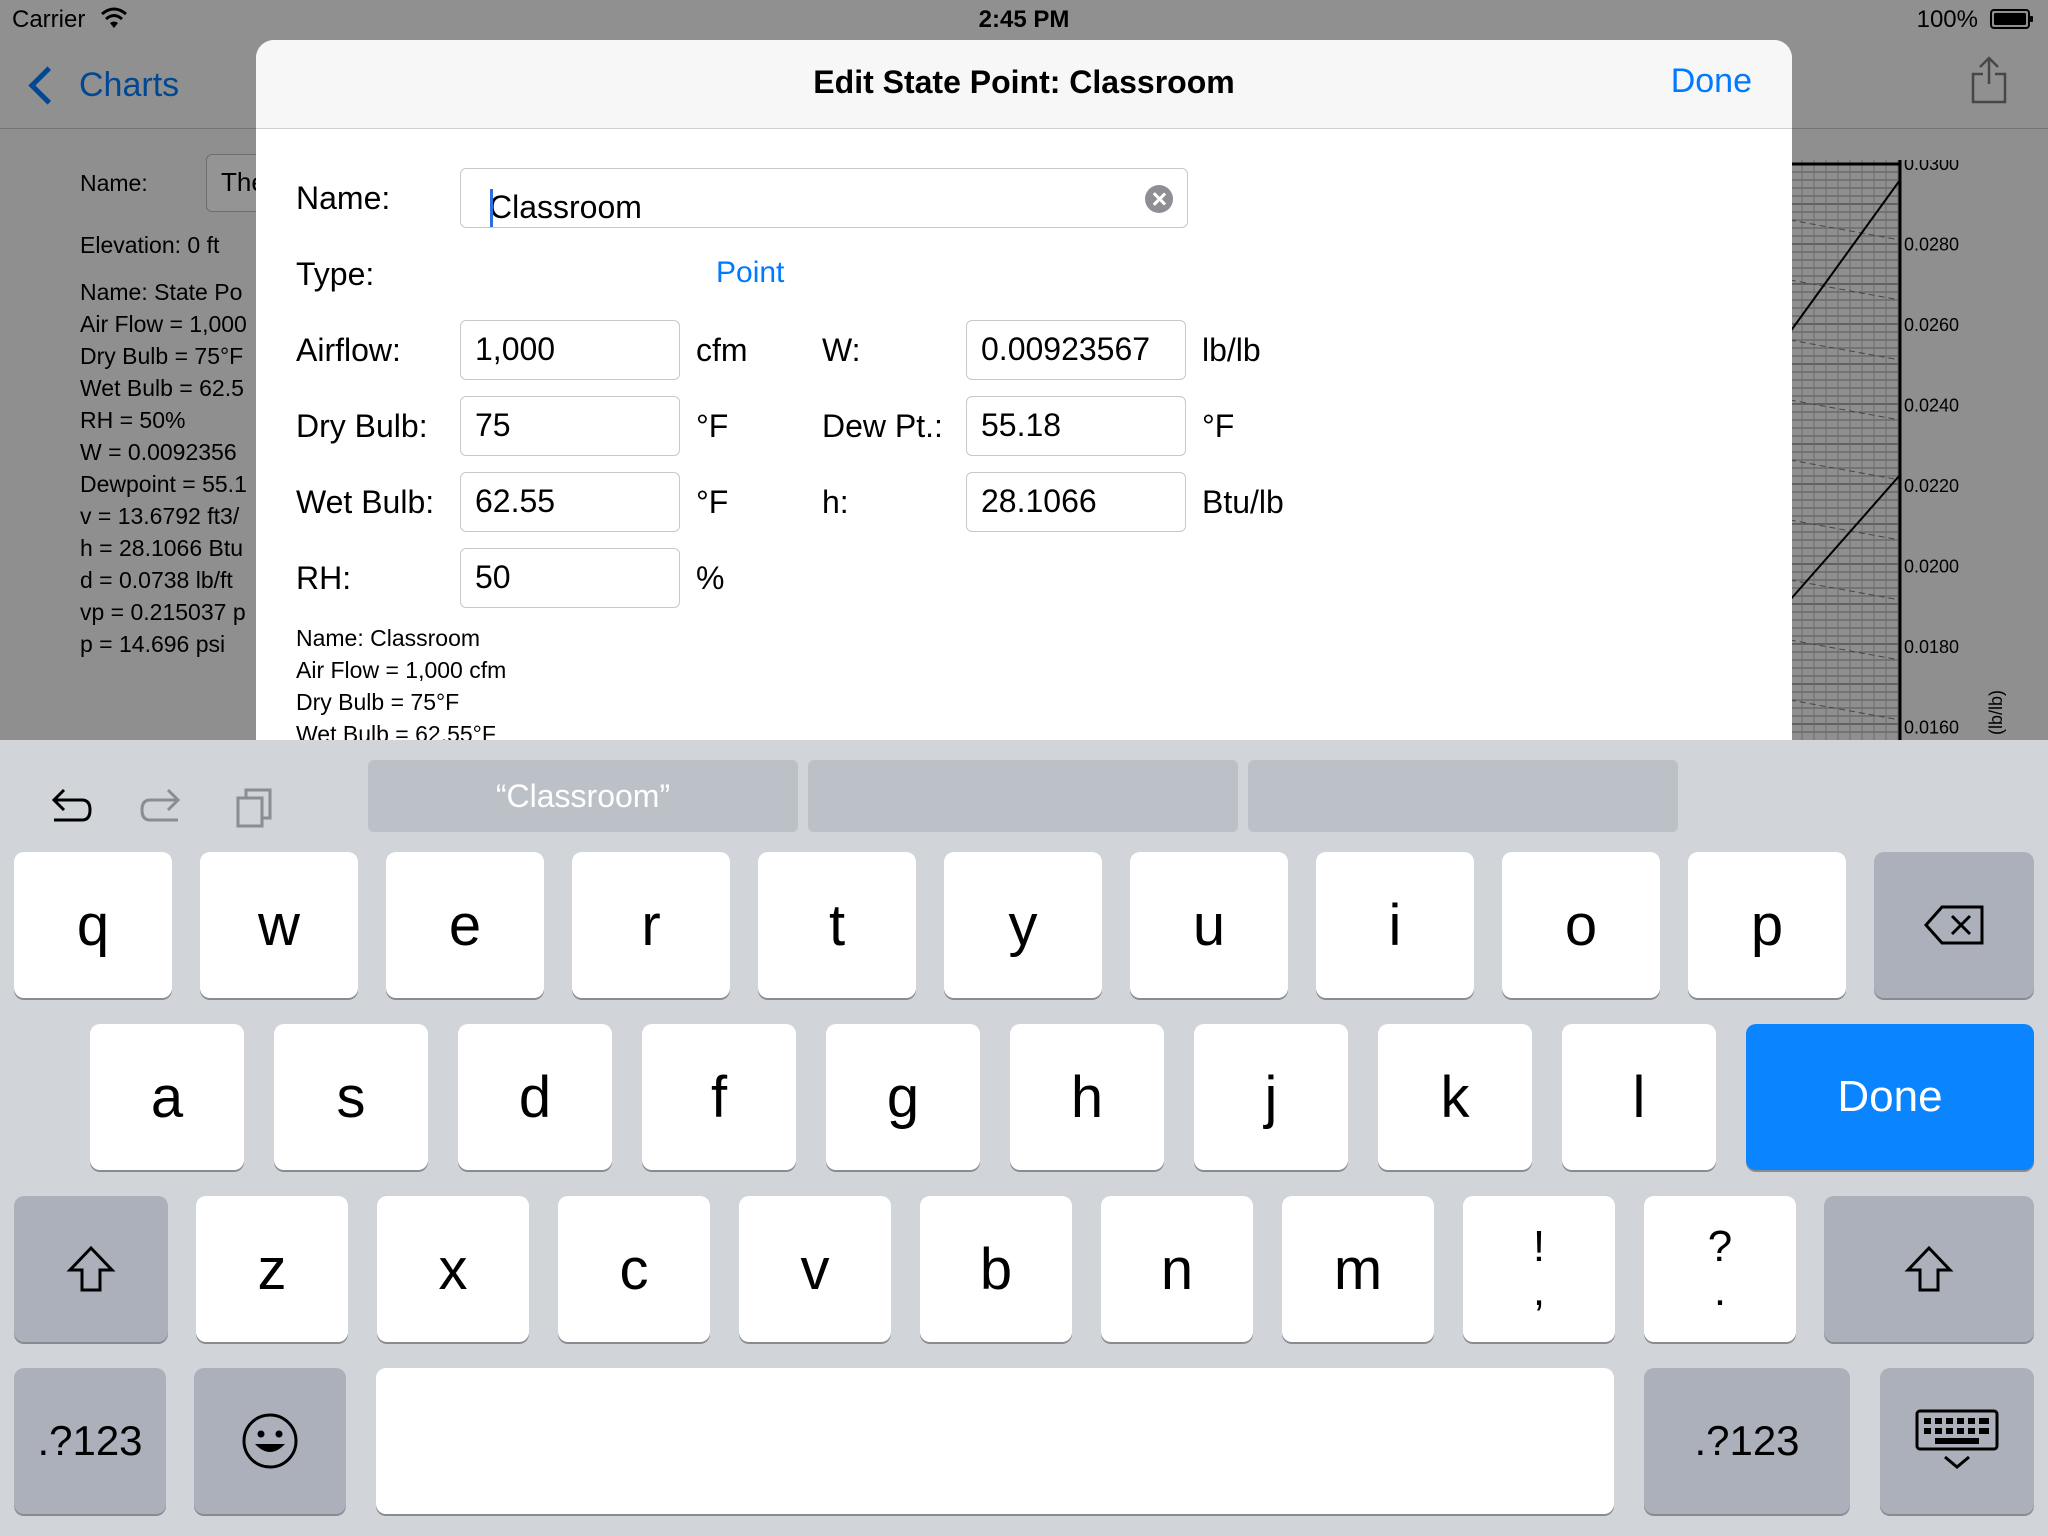  What do you see at coordinates (570, 502) in the screenshot?
I see `wet-bulb-input: 62.55` at bounding box center [570, 502].